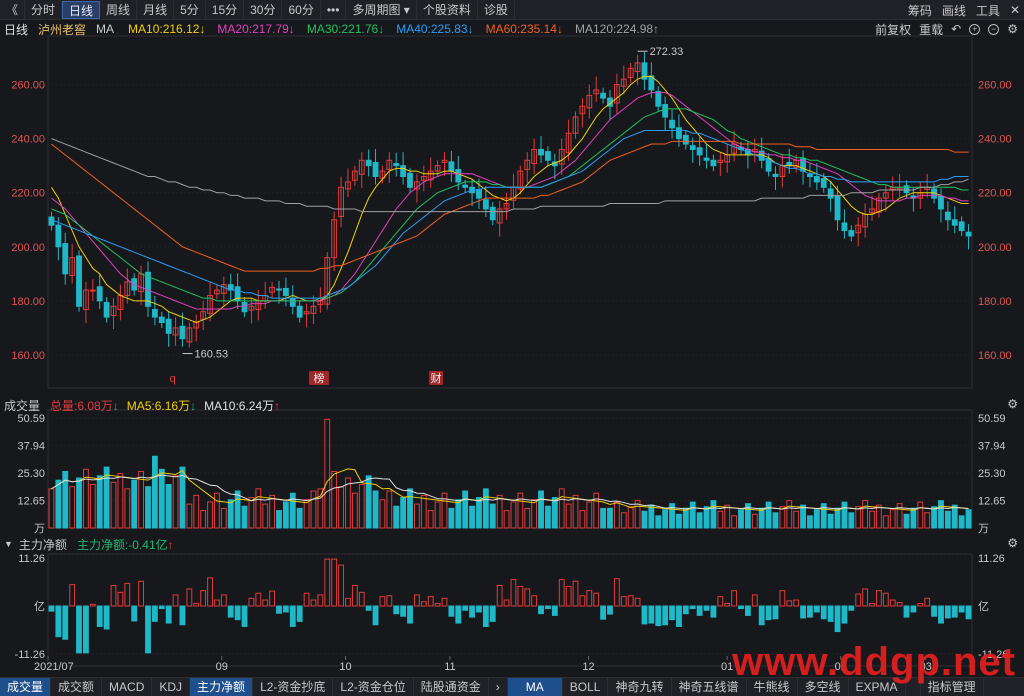  I want to click on period-tab-11: 诊股, so click(496, 9).